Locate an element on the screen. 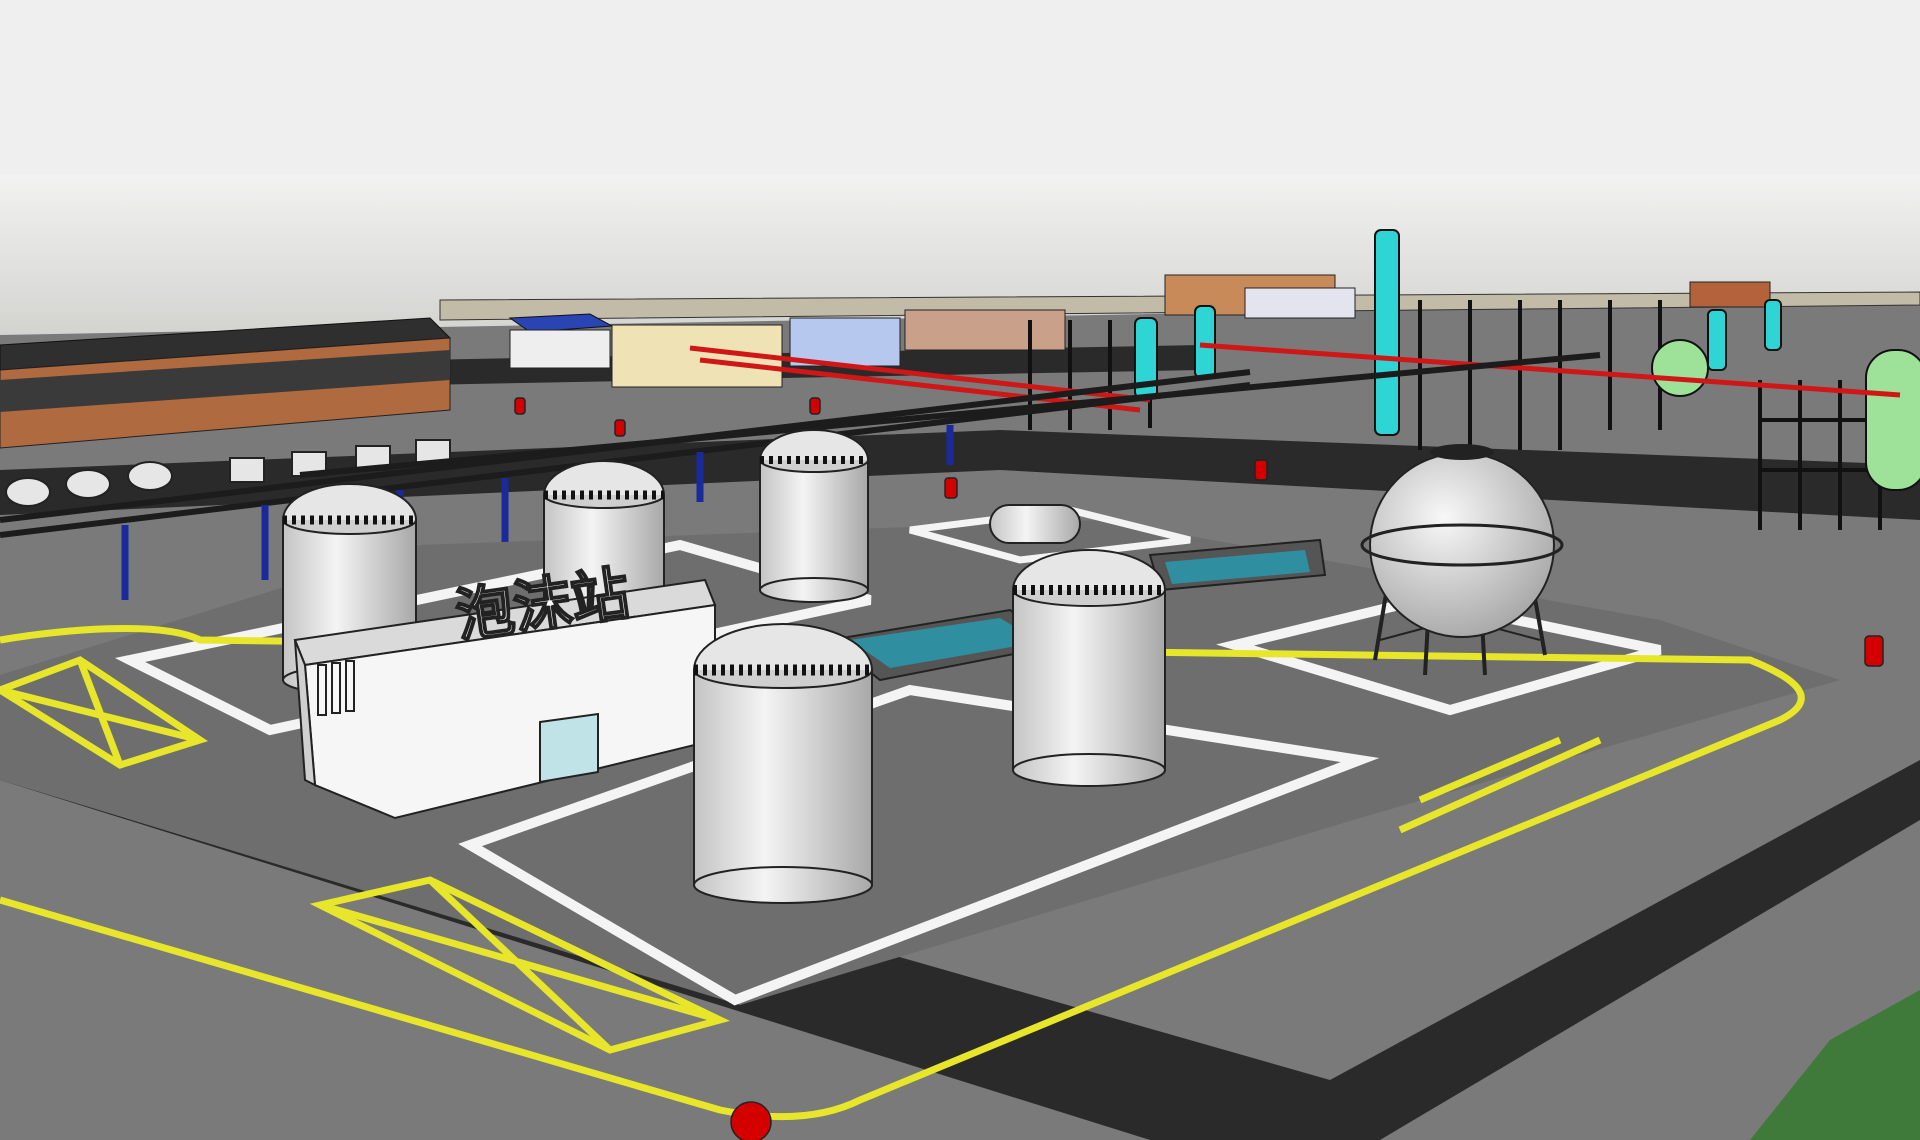 The width and height of the screenshot is (1920, 1140). blue-roof-building is located at coordinates (561, 341).